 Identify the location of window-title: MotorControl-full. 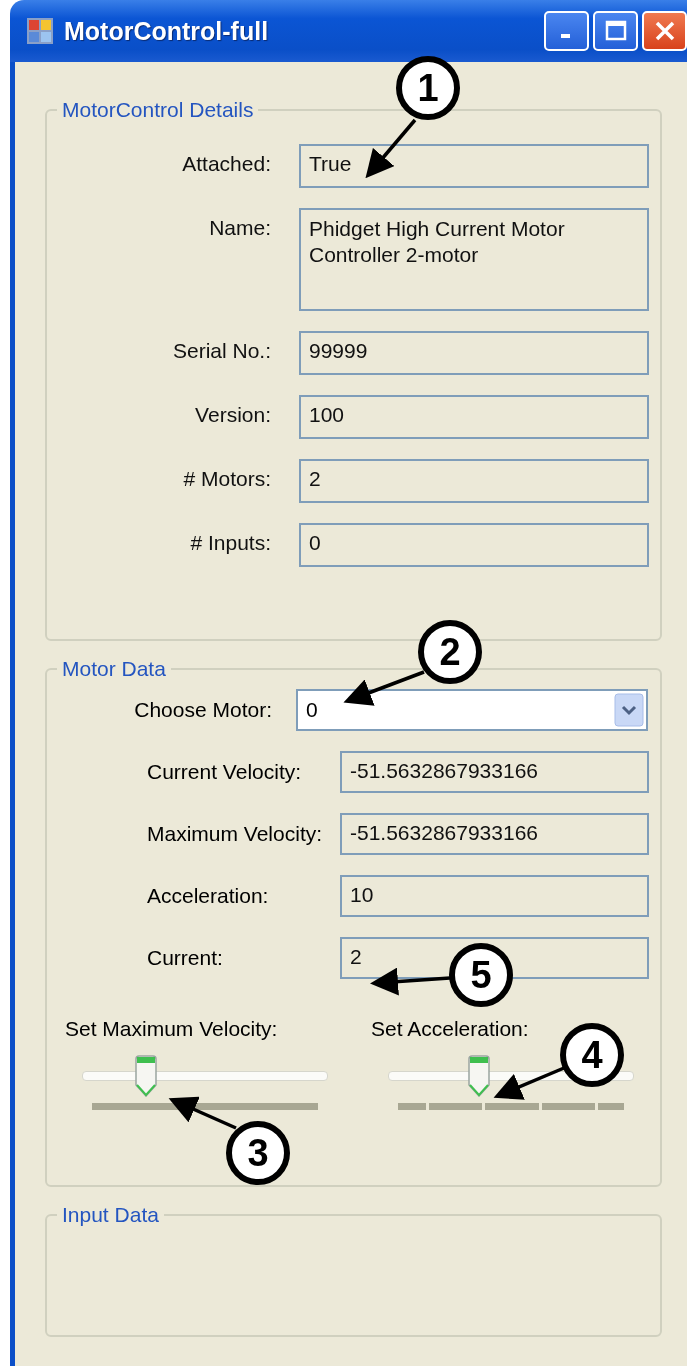
(166, 31).